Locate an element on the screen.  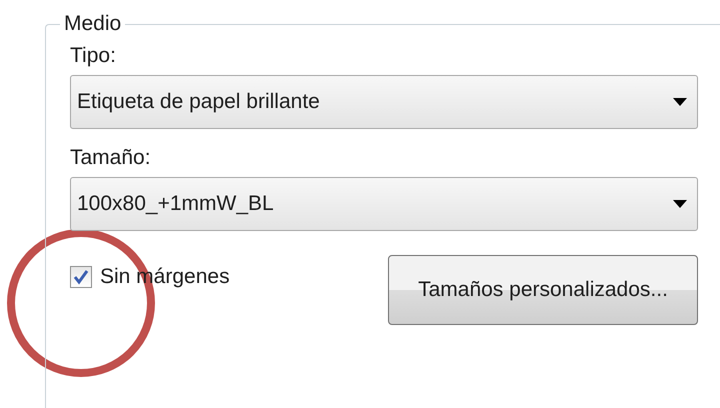
dropdown: 100x80_+1mmW_BL is located at coordinates (384, 204).